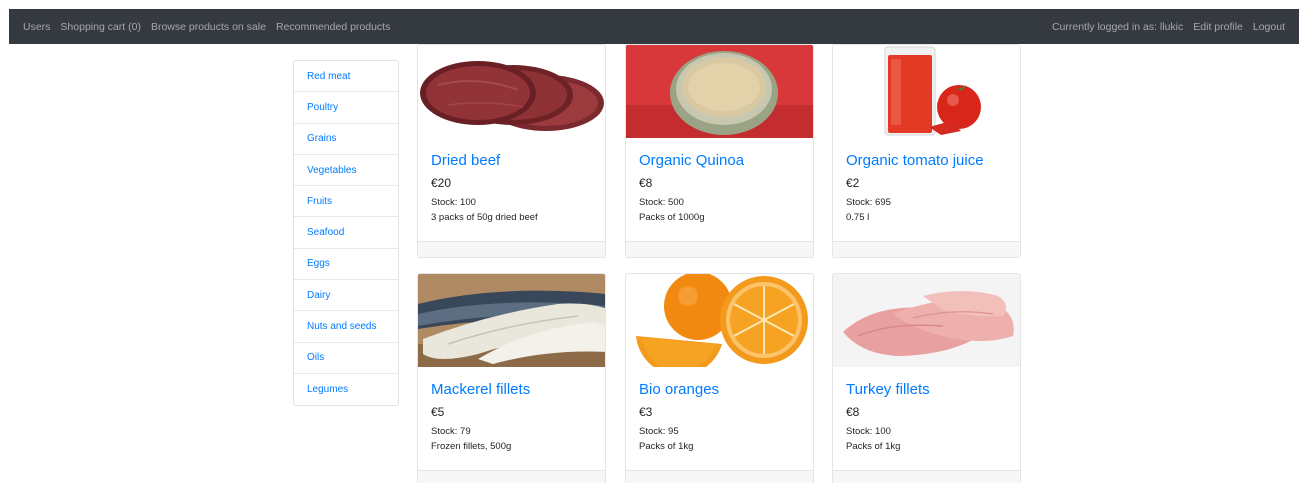 The image size is (1304, 483). I want to click on category-seafood: Seafood, so click(346, 233).